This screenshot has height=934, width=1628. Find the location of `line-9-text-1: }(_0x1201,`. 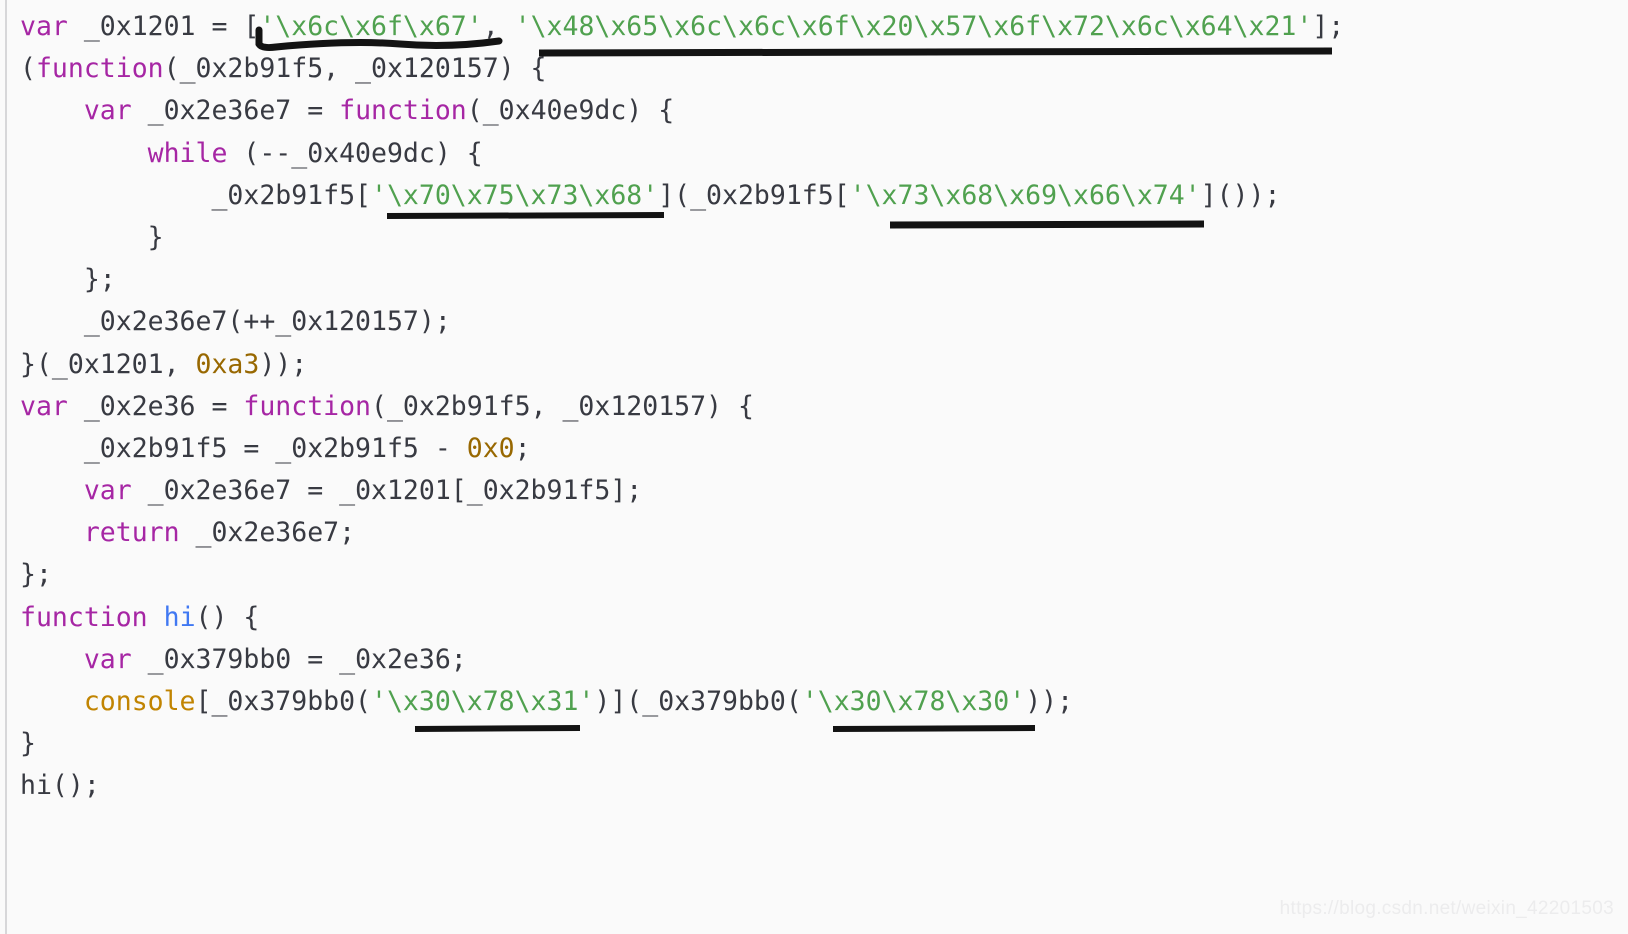

line-9-text-1: }(_0x1201, is located at coordinates (108, 364).